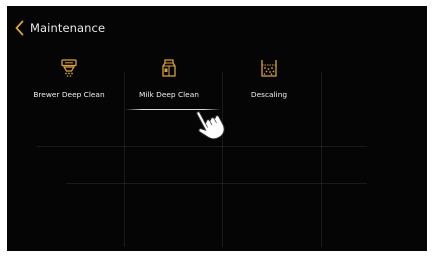  What do you see at coordinates (169, 94) in the screenshot?
I see `tile-label: Milk Deep Clean` at bounding box center [169, 94].